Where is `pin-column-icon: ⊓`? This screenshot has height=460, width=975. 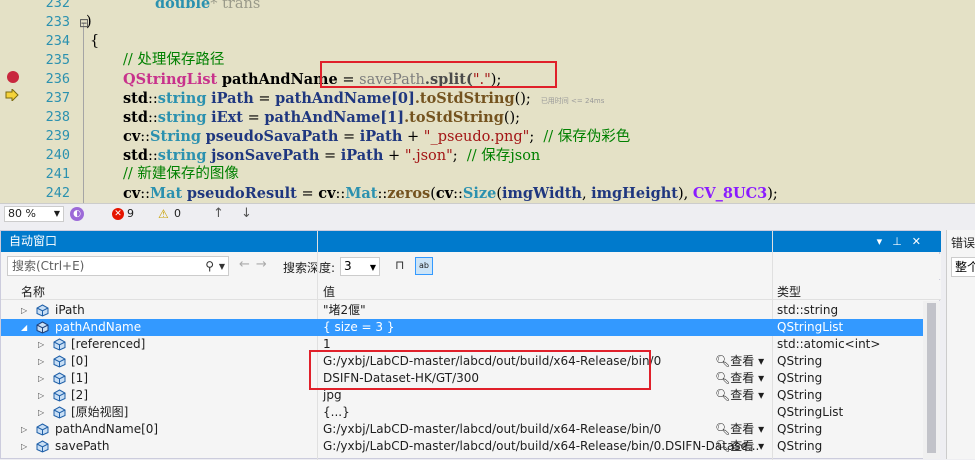
pin-column-icon: ⊓ is located at coordinates (399, 265).